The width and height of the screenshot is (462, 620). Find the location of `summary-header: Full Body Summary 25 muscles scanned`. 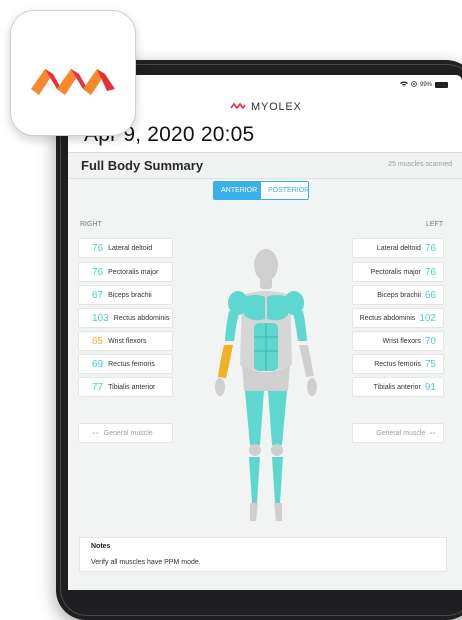

summary-header: Full Body Summary 25 muscles scanned is located at coordinates (265, 165).